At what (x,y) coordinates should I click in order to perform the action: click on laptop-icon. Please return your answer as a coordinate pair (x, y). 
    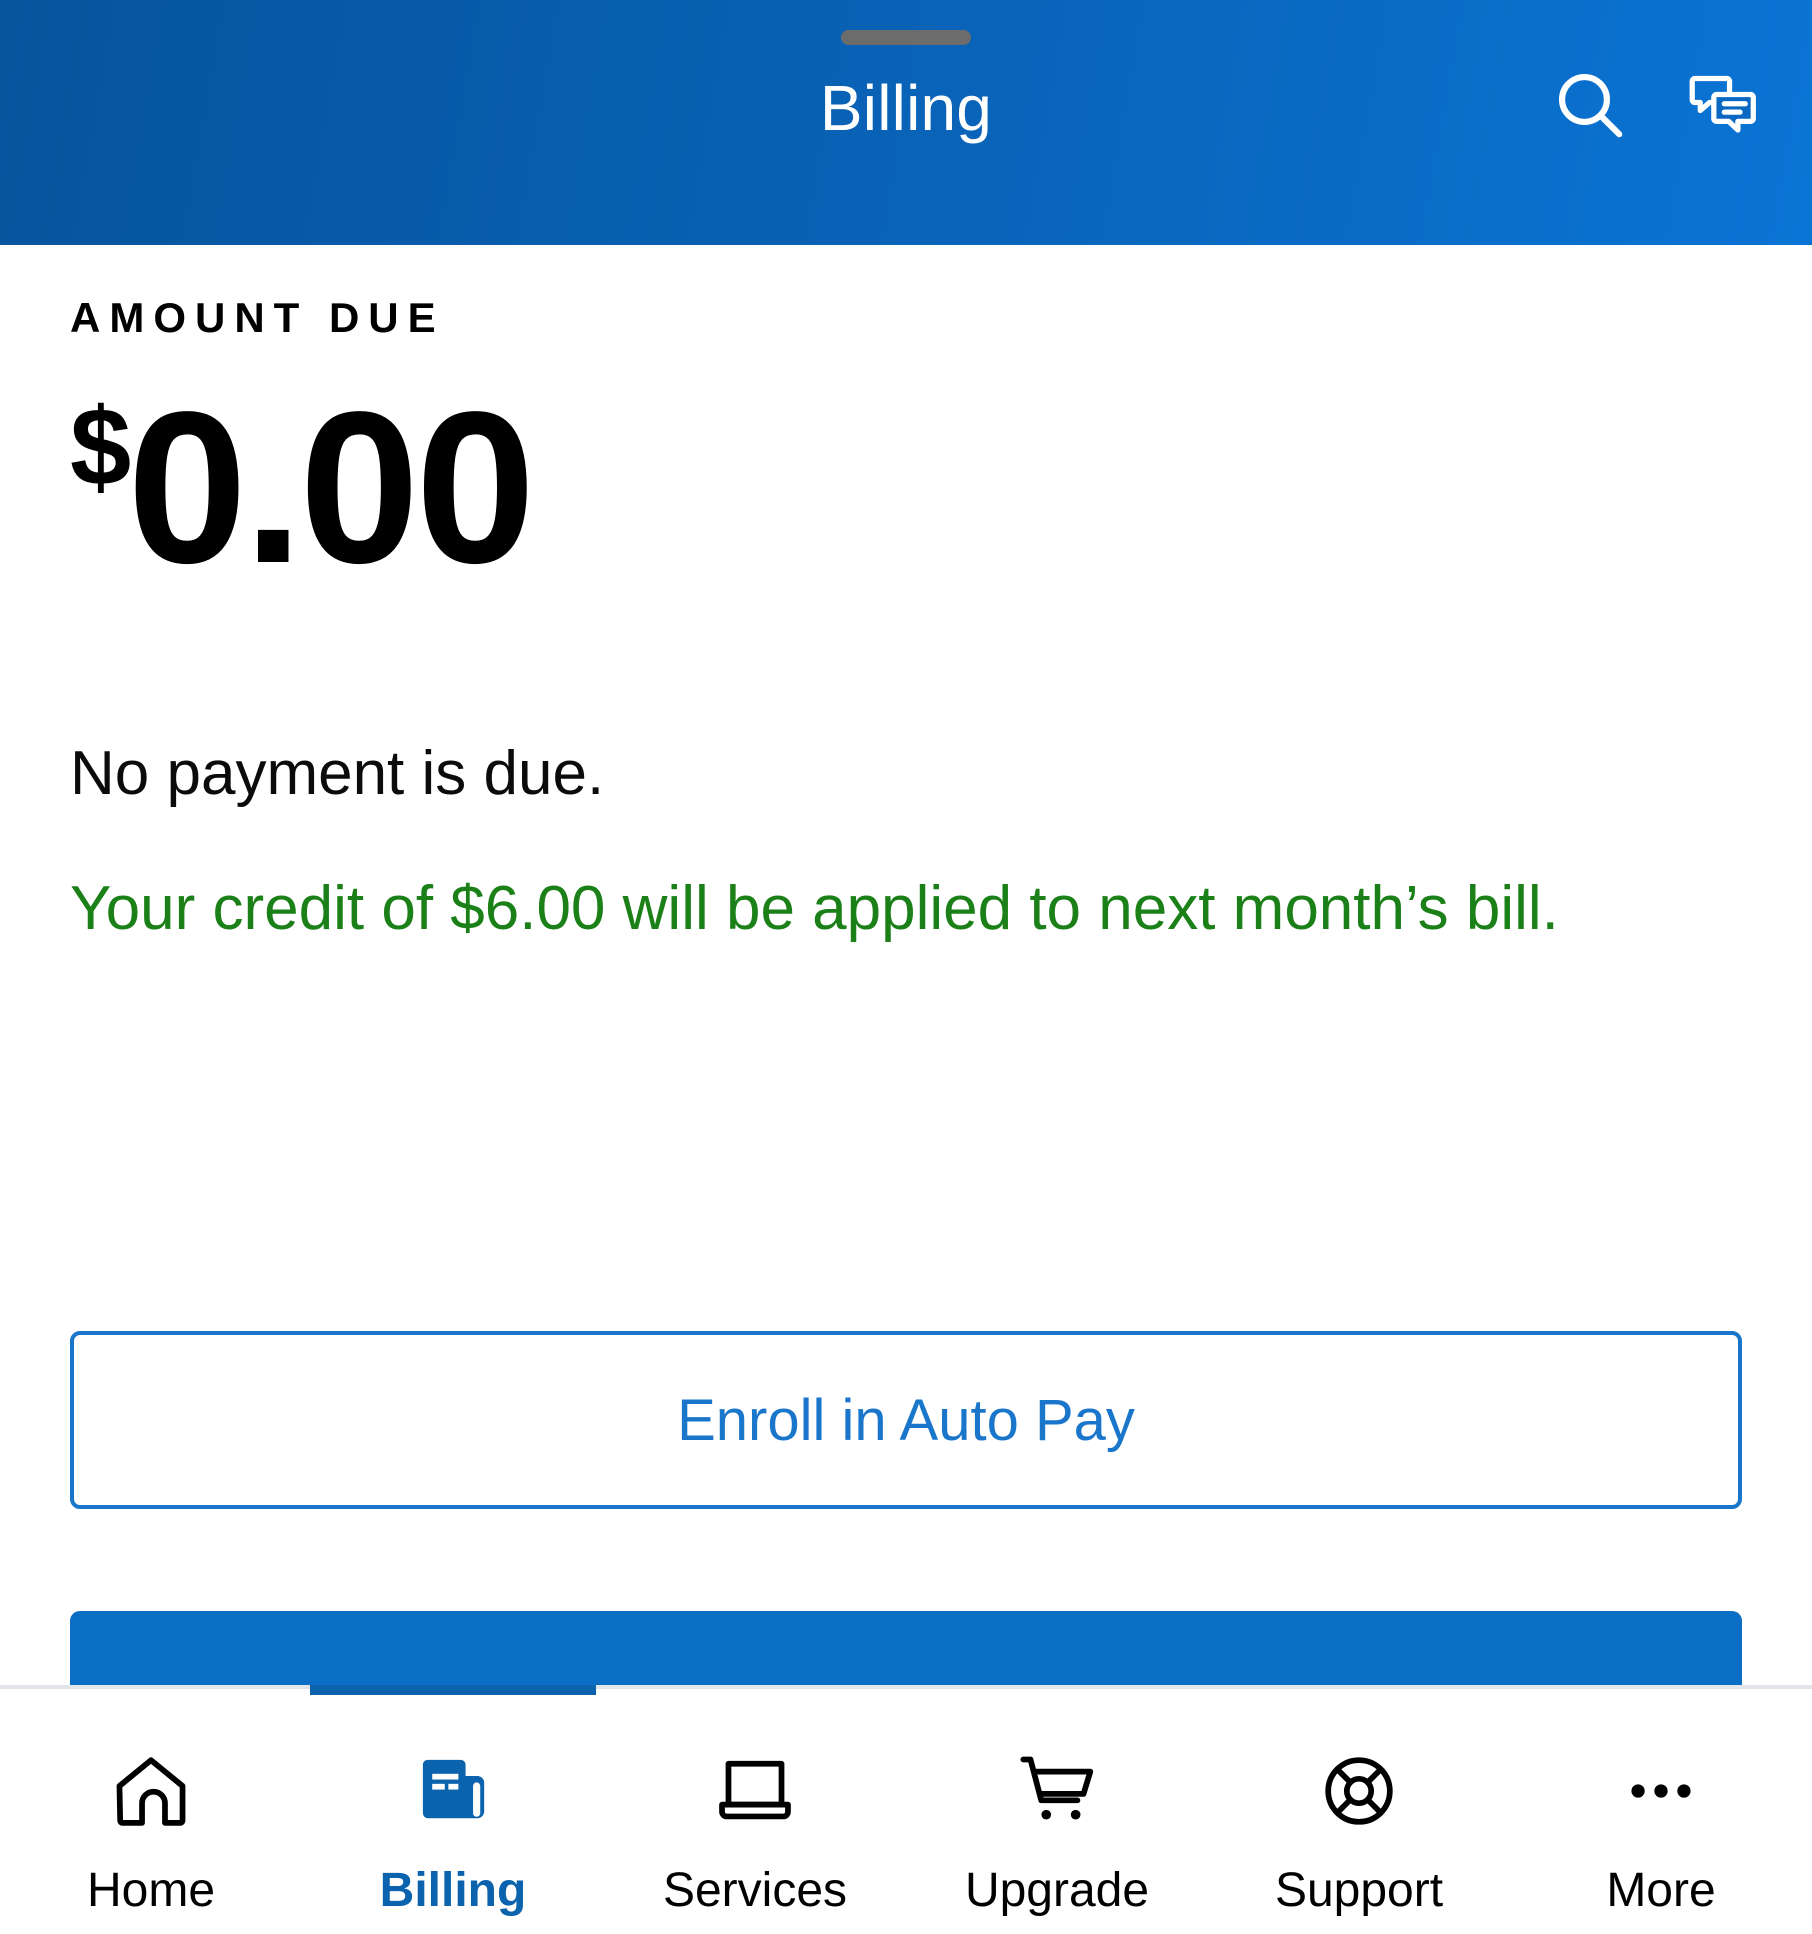
    Looking at the image, I should click on (755, 1791).